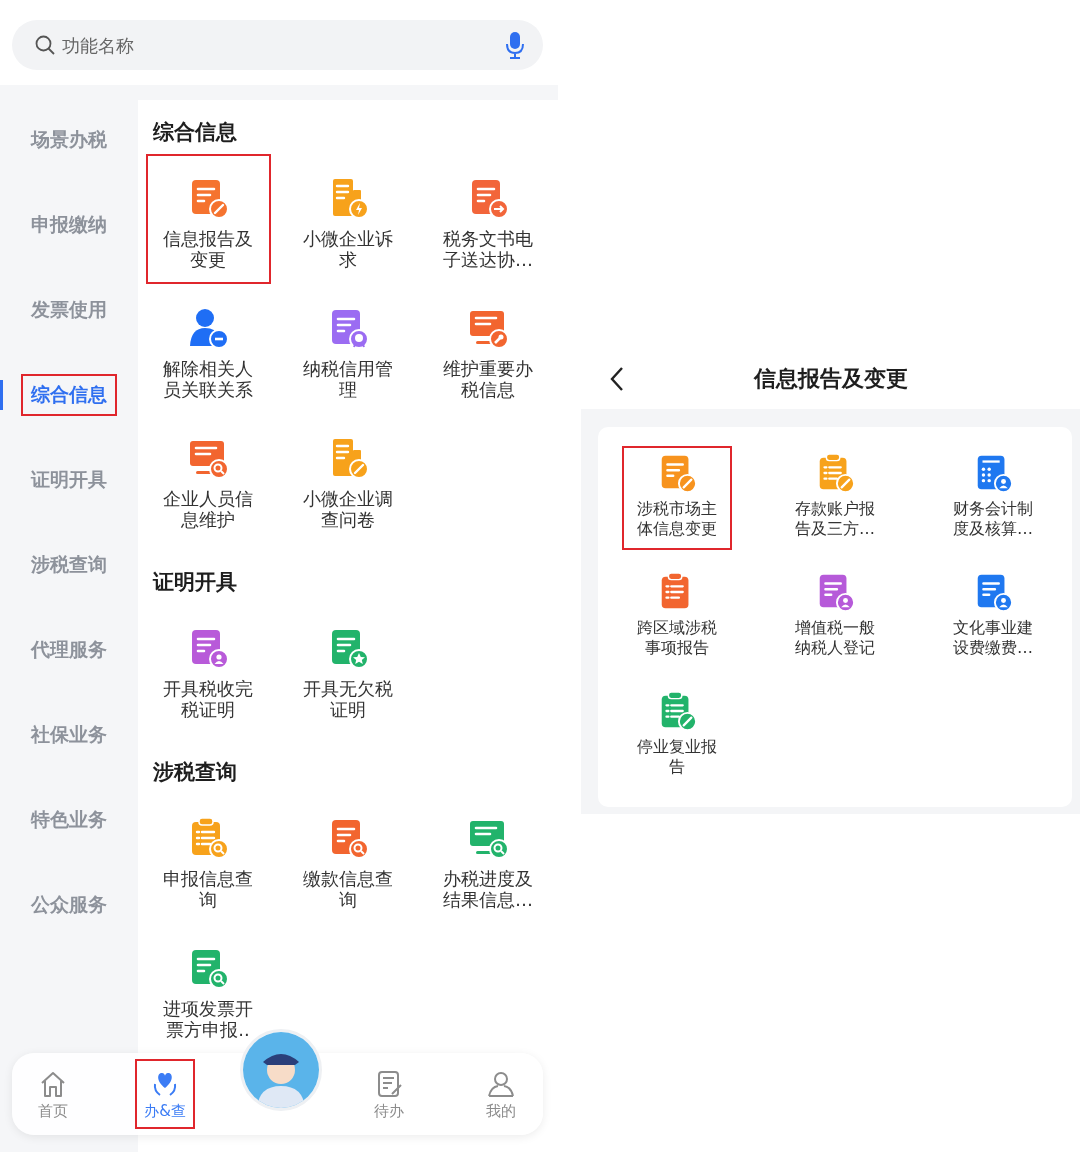 This screenshot has width=1080, height=1152. What do you see at coordinates (348, 859) in the screenshot?
I see `service-item: 缴款信息查询` at bounding box center [348, 859].